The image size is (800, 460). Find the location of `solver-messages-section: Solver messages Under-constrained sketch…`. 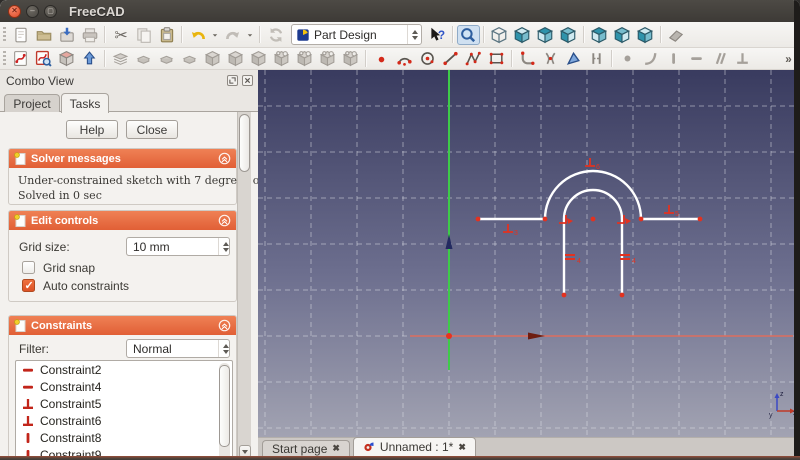

solver-messages-section: Solver messages Under-constrained sketch… is located at coordinates (160, 176).